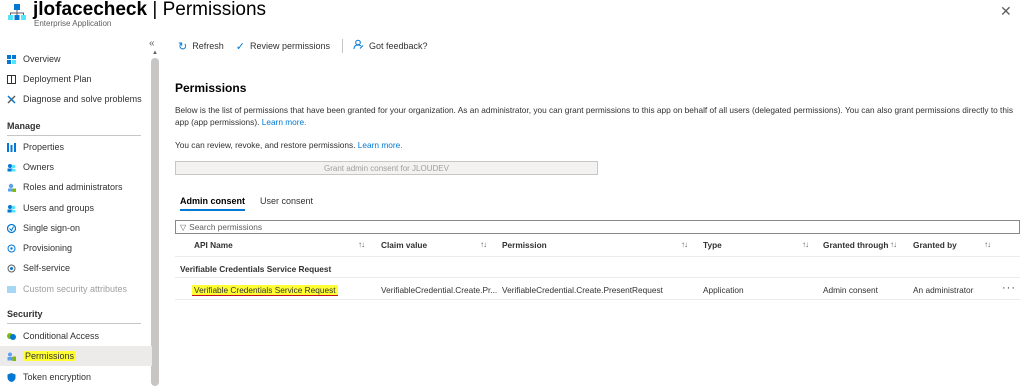 This screenshot has width=1024, height=386. What do you see at coordinates (47, 268) in the screenshot?
I see `sidebar-item-label: Self-service` at bounding box center [47, 268].